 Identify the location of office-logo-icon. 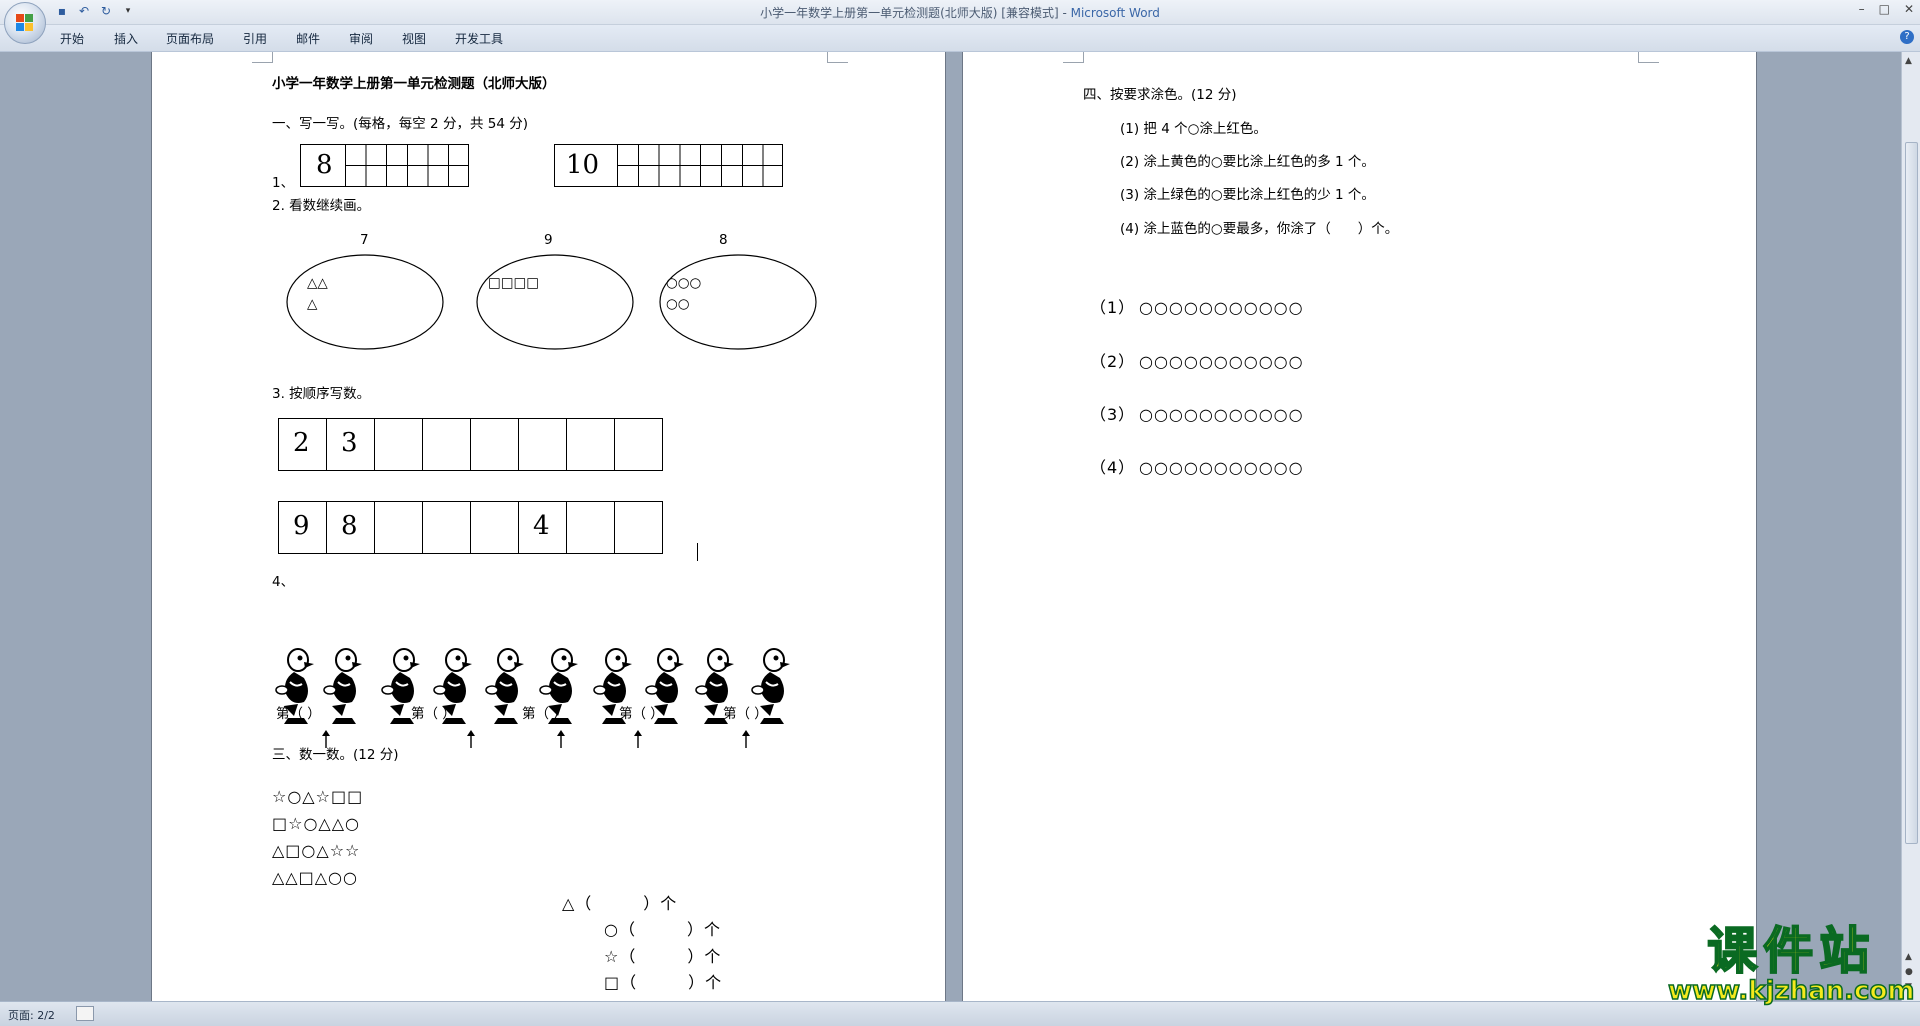
(25, 23).